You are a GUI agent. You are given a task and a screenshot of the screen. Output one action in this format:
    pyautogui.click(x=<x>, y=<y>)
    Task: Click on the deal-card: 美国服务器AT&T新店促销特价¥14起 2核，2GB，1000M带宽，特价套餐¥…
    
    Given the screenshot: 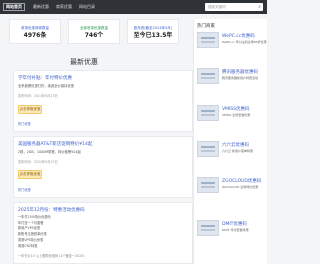 What is the action you would take?
    pyautogui.click(x=103, y=167)
    